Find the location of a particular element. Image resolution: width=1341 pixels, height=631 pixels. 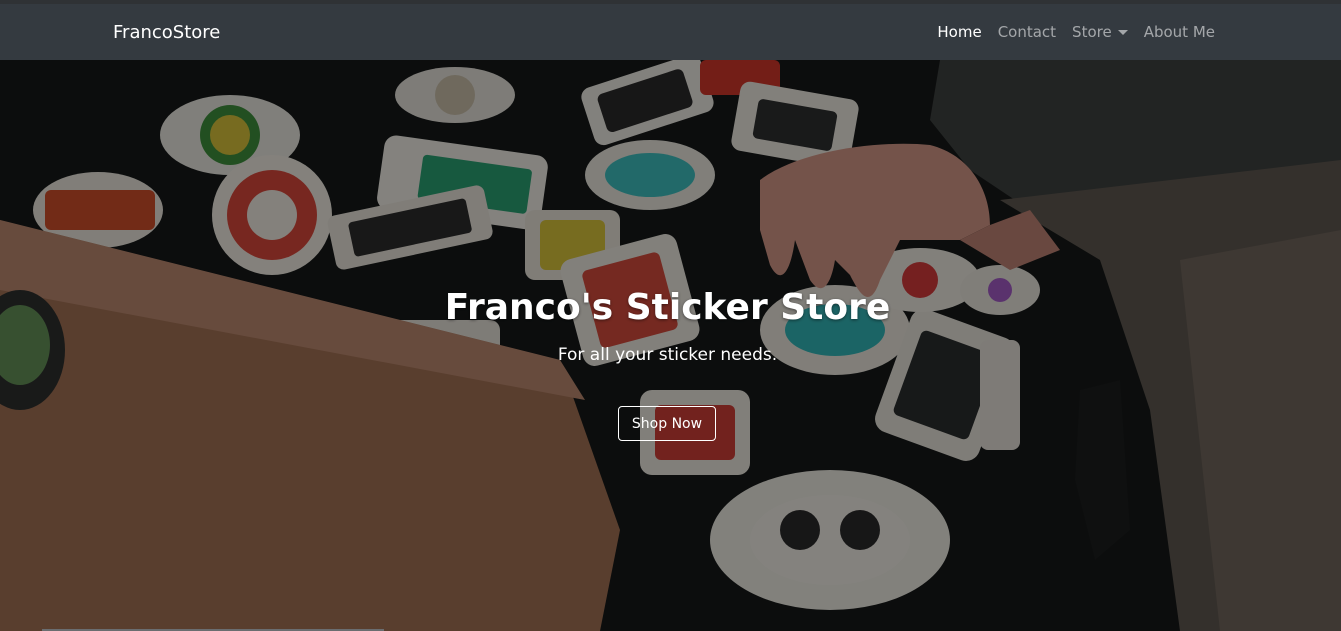

nav-link-contact: Contact is located at coordinates (1027, 32).